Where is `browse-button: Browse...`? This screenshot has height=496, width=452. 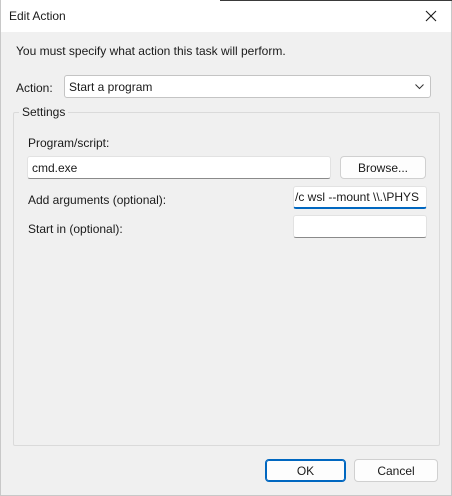 browse-button: Browse... is located at coordinates (383, 167).